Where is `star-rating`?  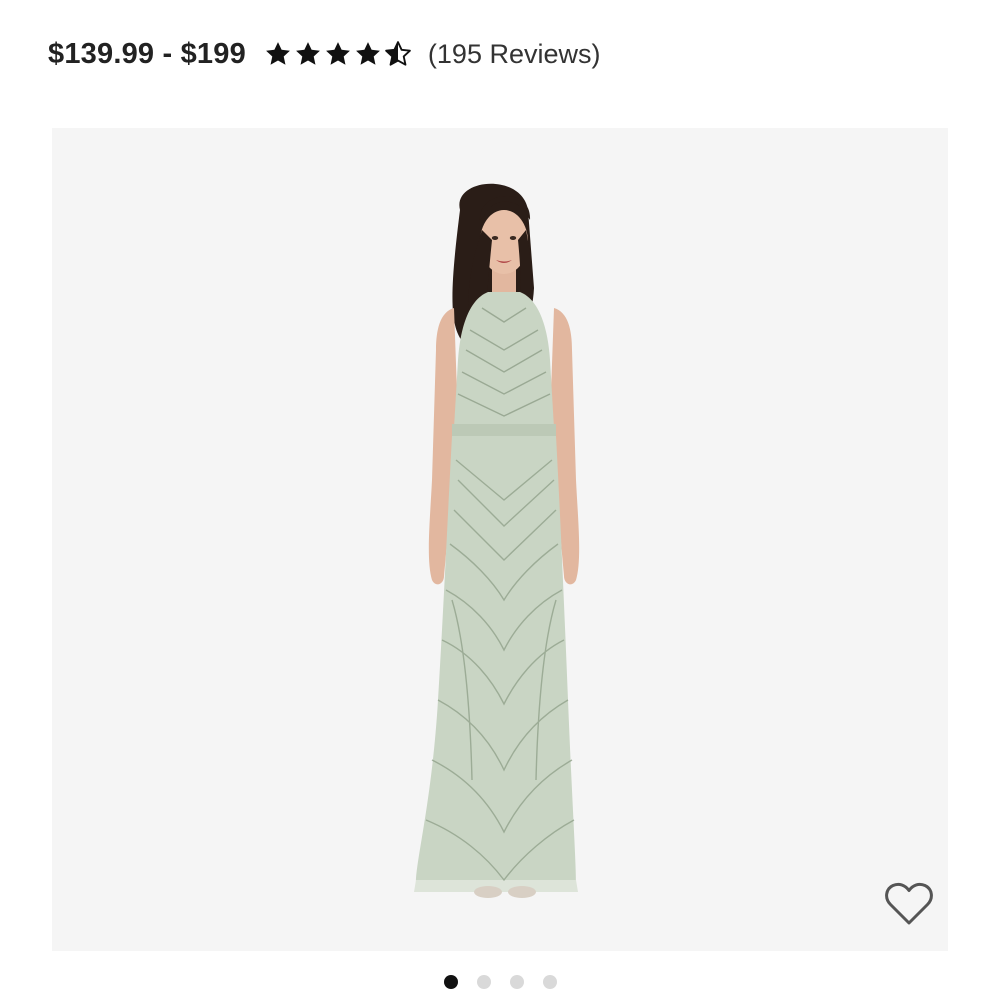 star-rating is located at coordinates (338, 54).